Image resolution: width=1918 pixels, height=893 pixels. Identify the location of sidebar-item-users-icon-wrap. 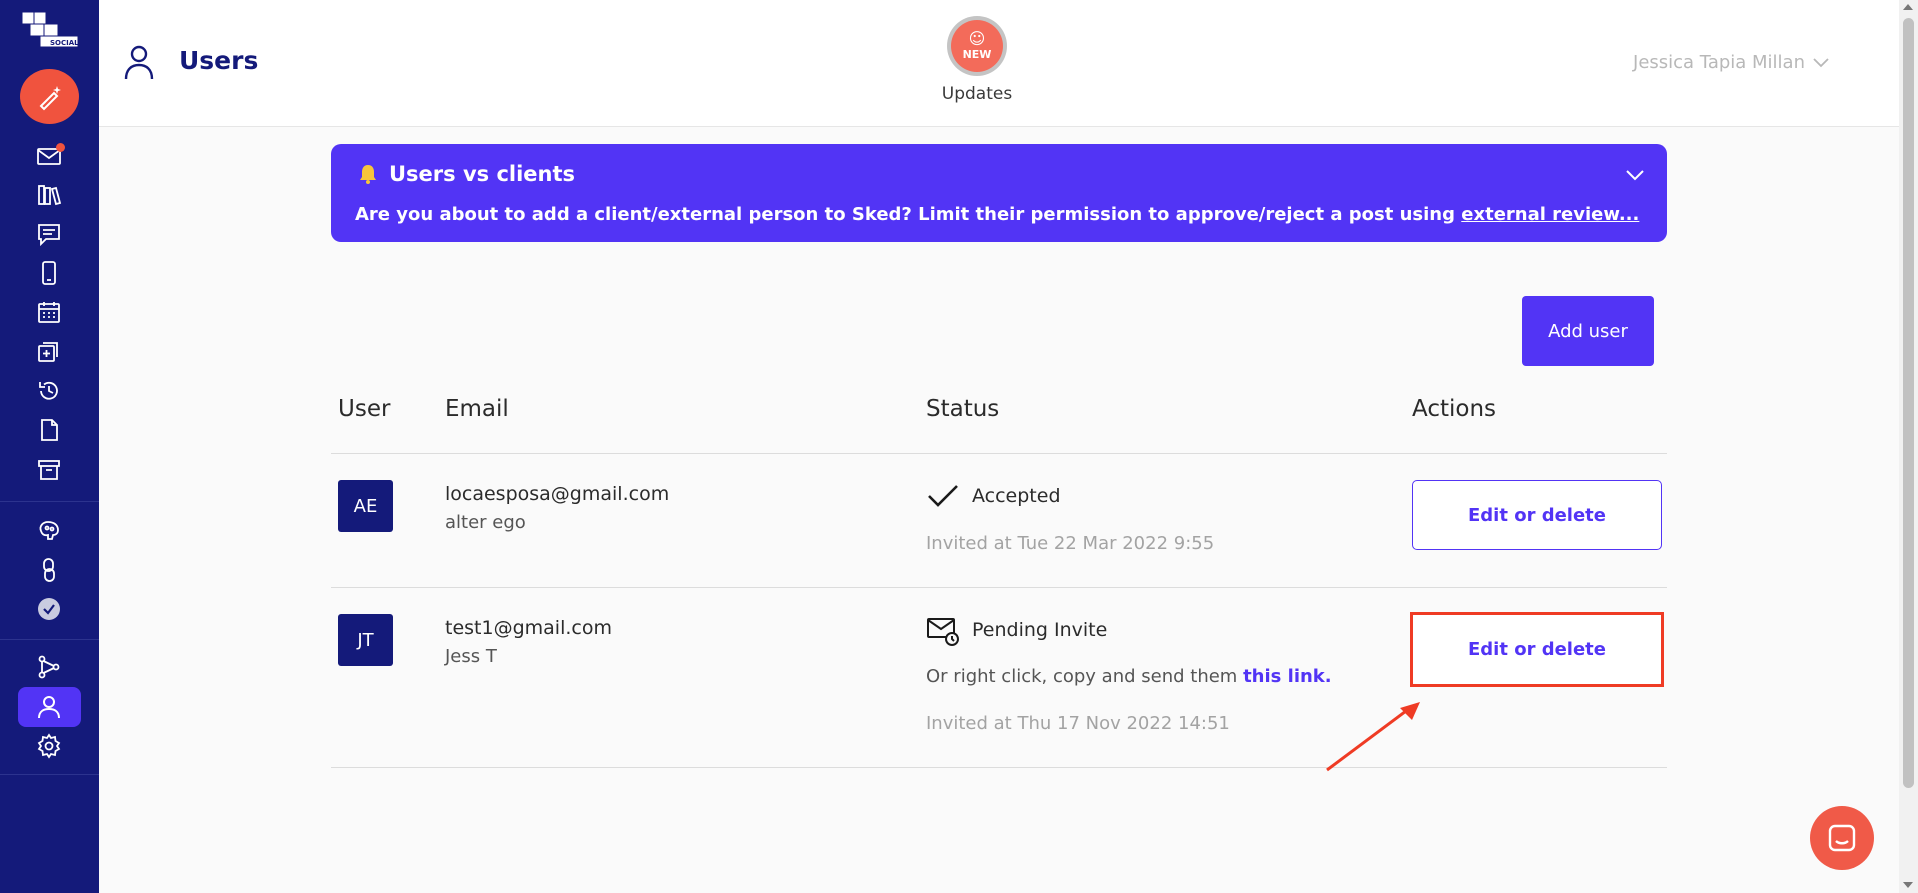
(49, 707).